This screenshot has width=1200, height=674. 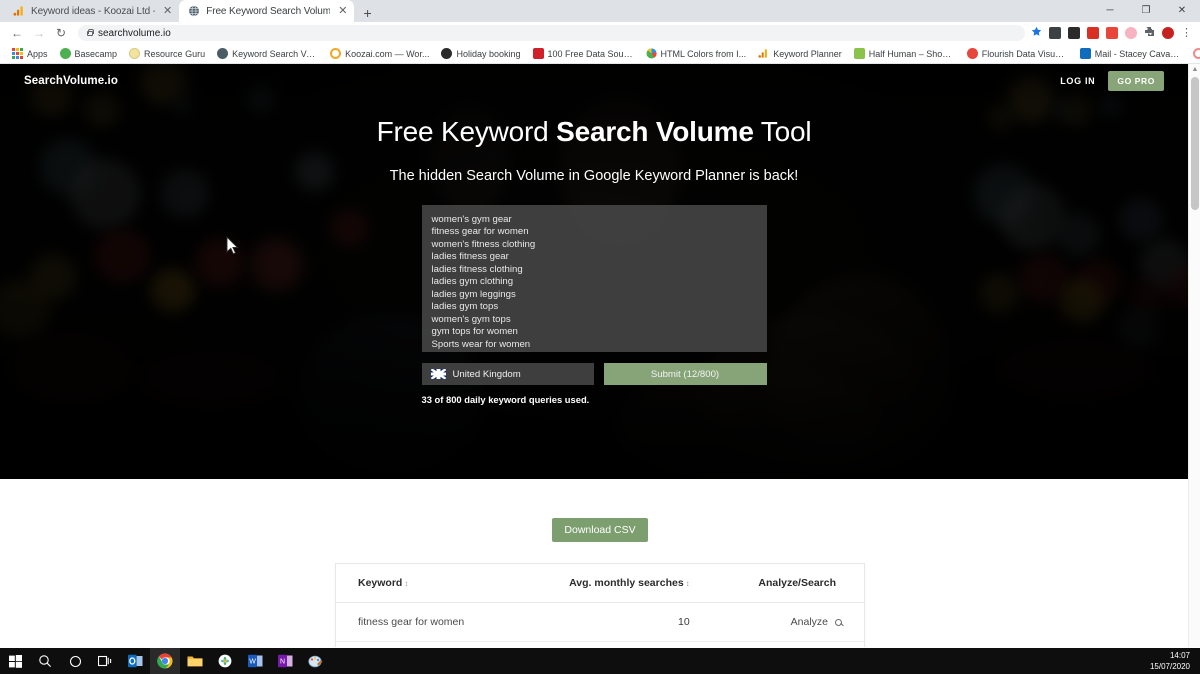 What do you see at coordinates (135, 53) in the screenshot?
I see `resource-guru-icon` at bounding box center [135, 53].